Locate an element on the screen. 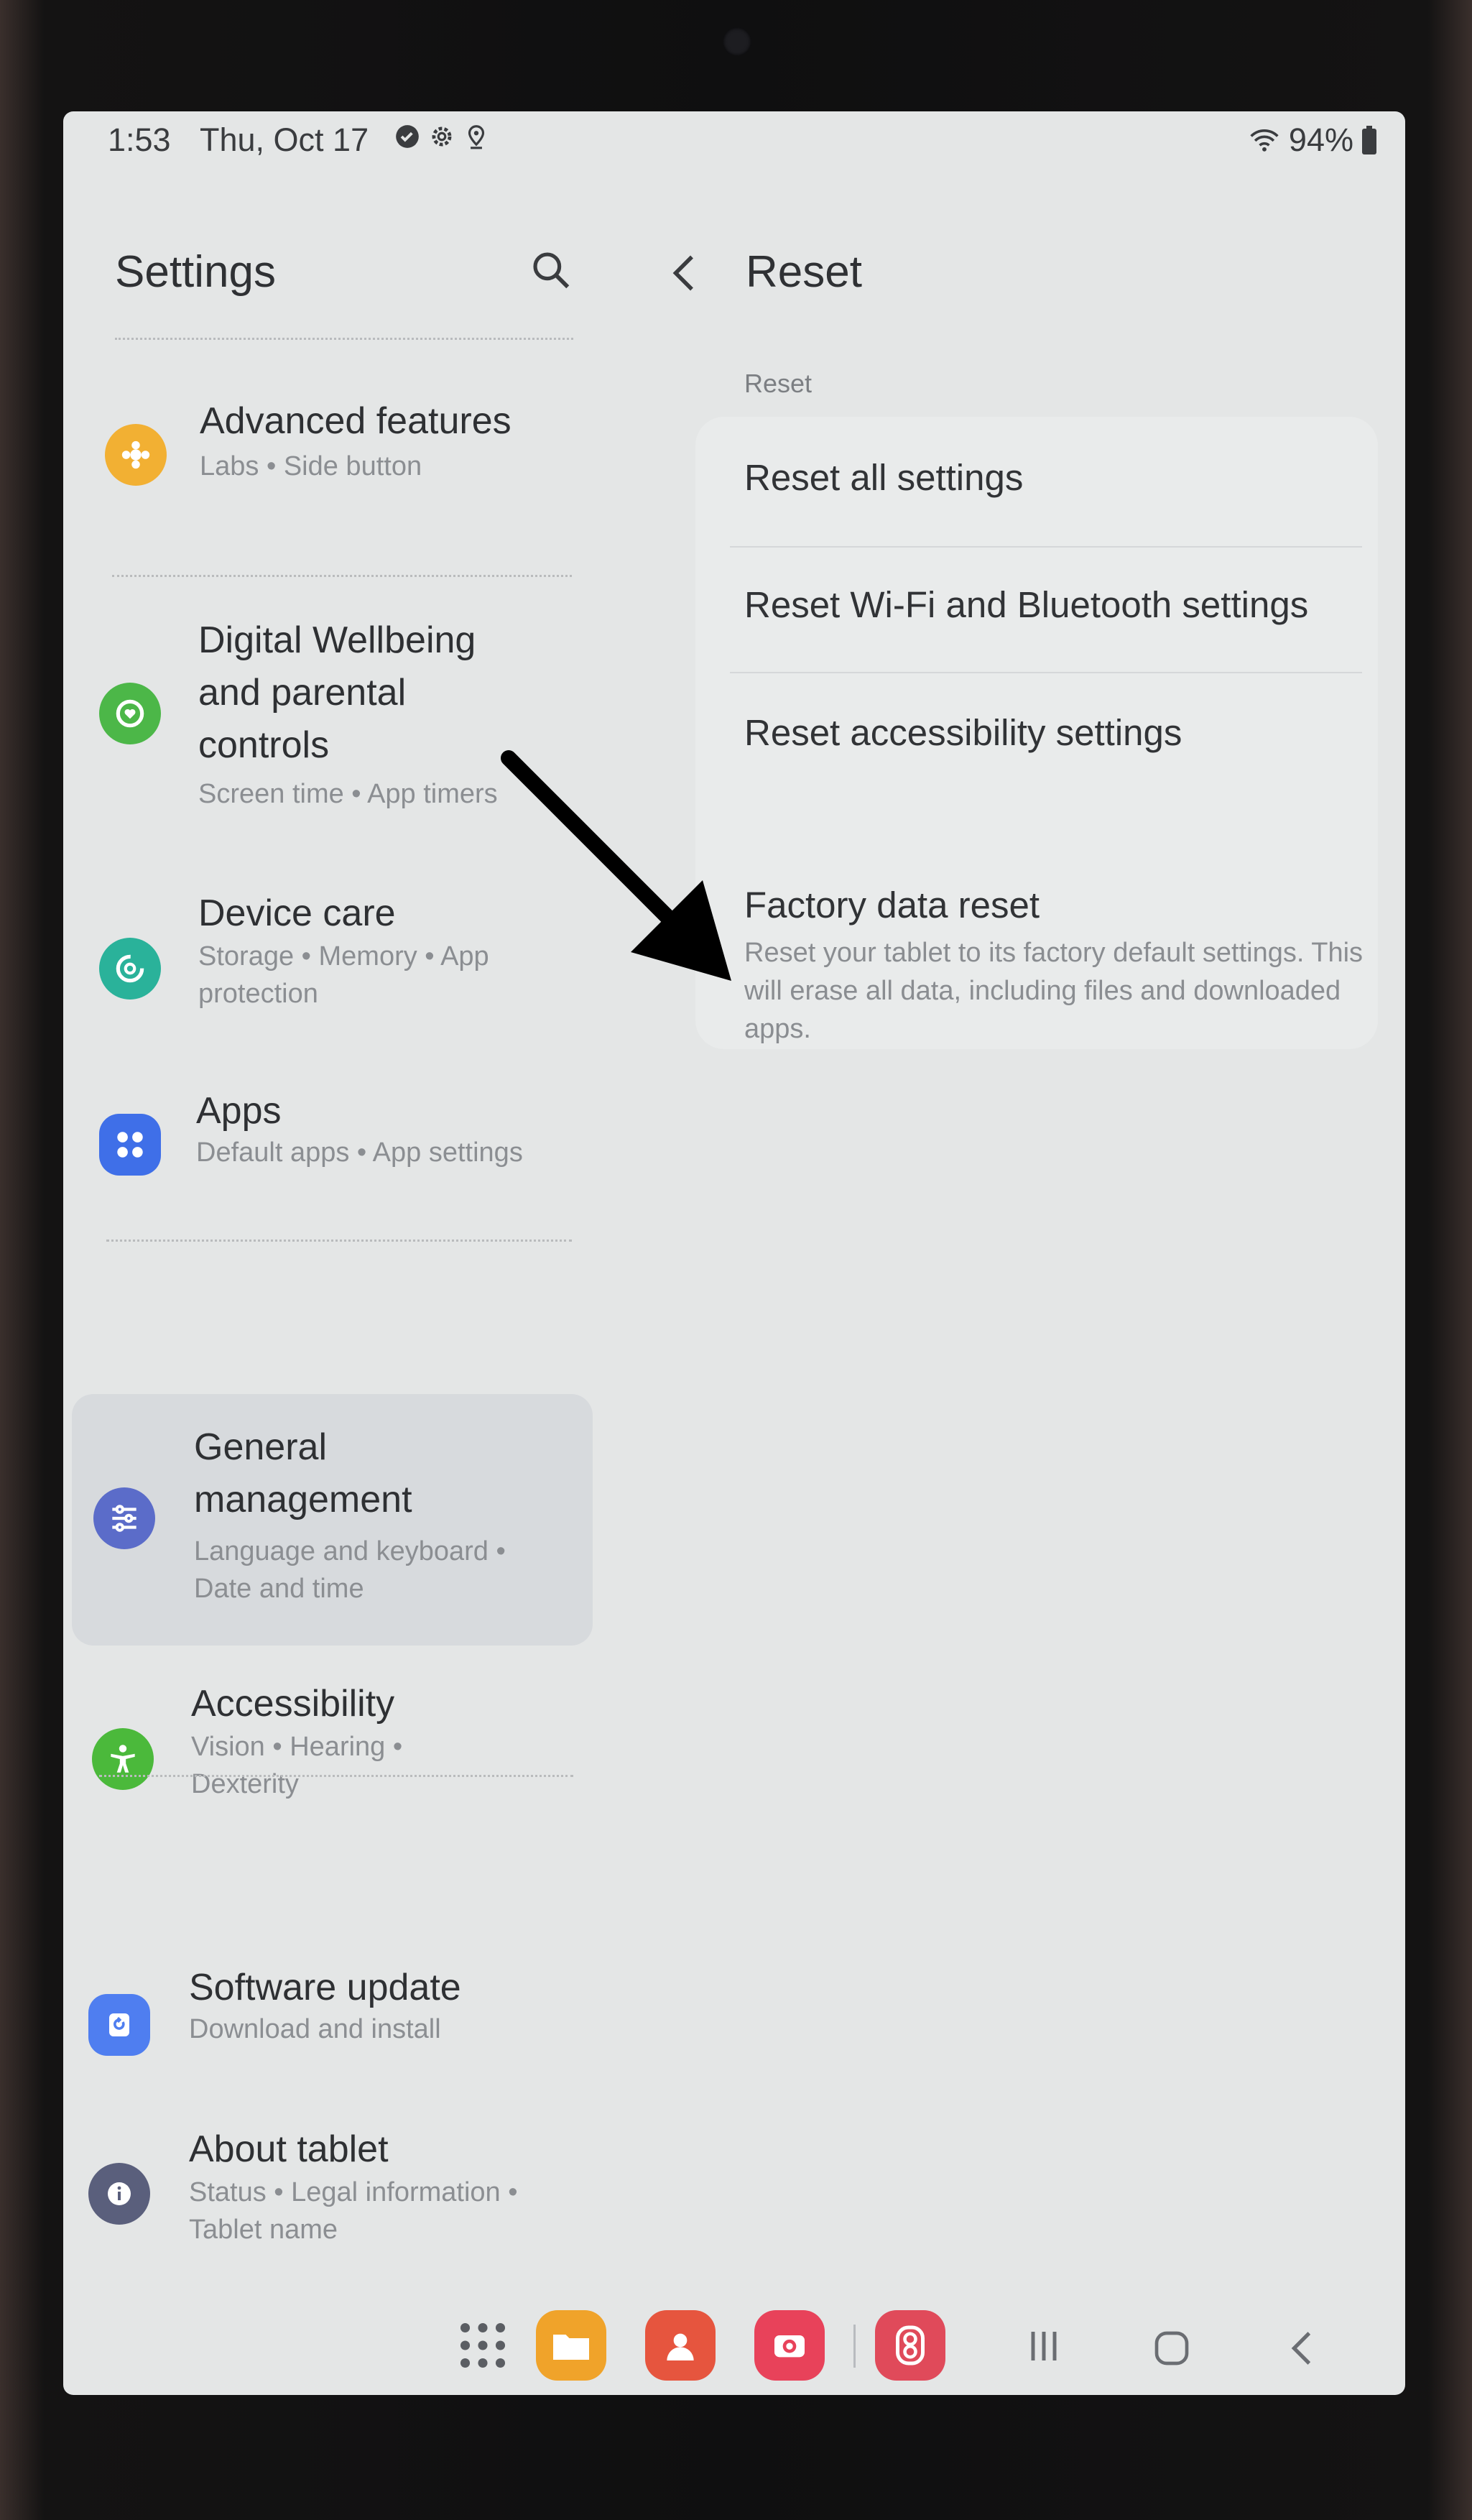  contacts-icon is located at coordinates (680, 2345).